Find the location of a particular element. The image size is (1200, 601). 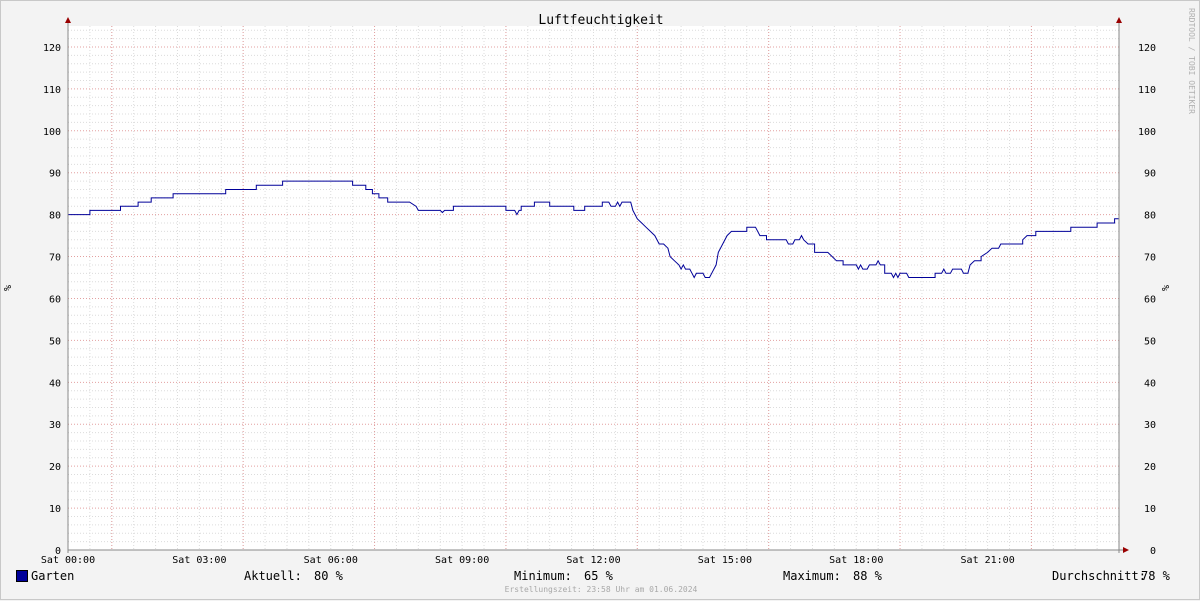

y-axis-label-left: % is located at coordinates (8, 288).